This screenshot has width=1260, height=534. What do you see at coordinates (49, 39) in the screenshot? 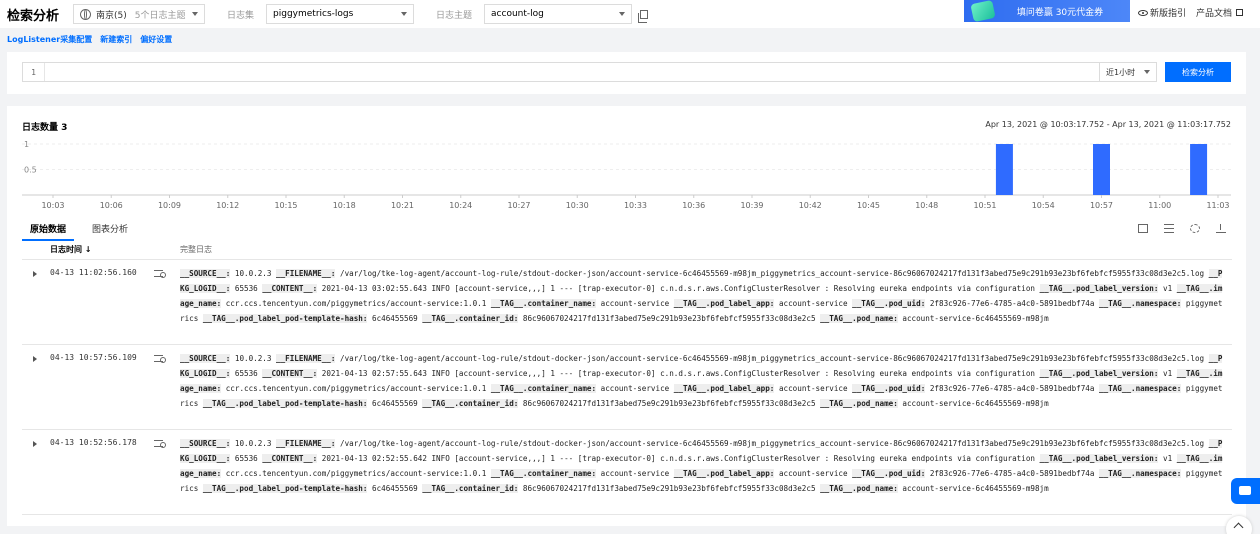
I see `loglistener-config-link: LogListener采集配置` at bounding box center [49, 39].